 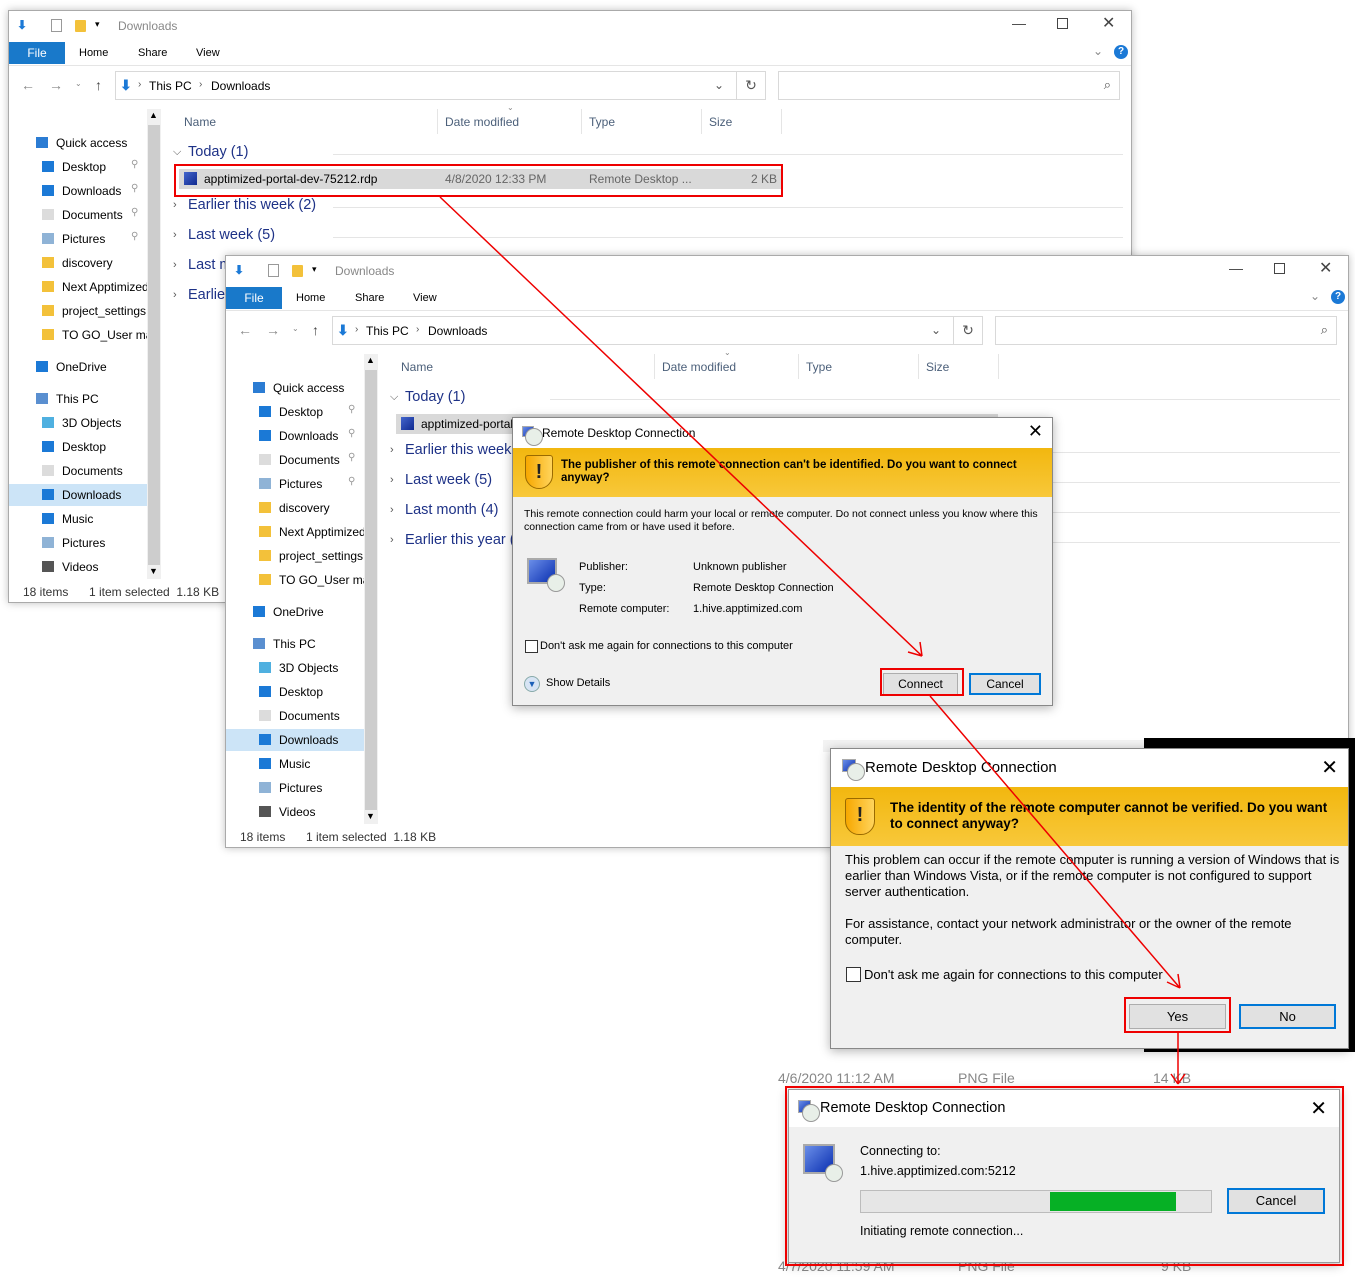 I want to click on nav-item-onedrive: OneDrive, so click(x=295, y=612).